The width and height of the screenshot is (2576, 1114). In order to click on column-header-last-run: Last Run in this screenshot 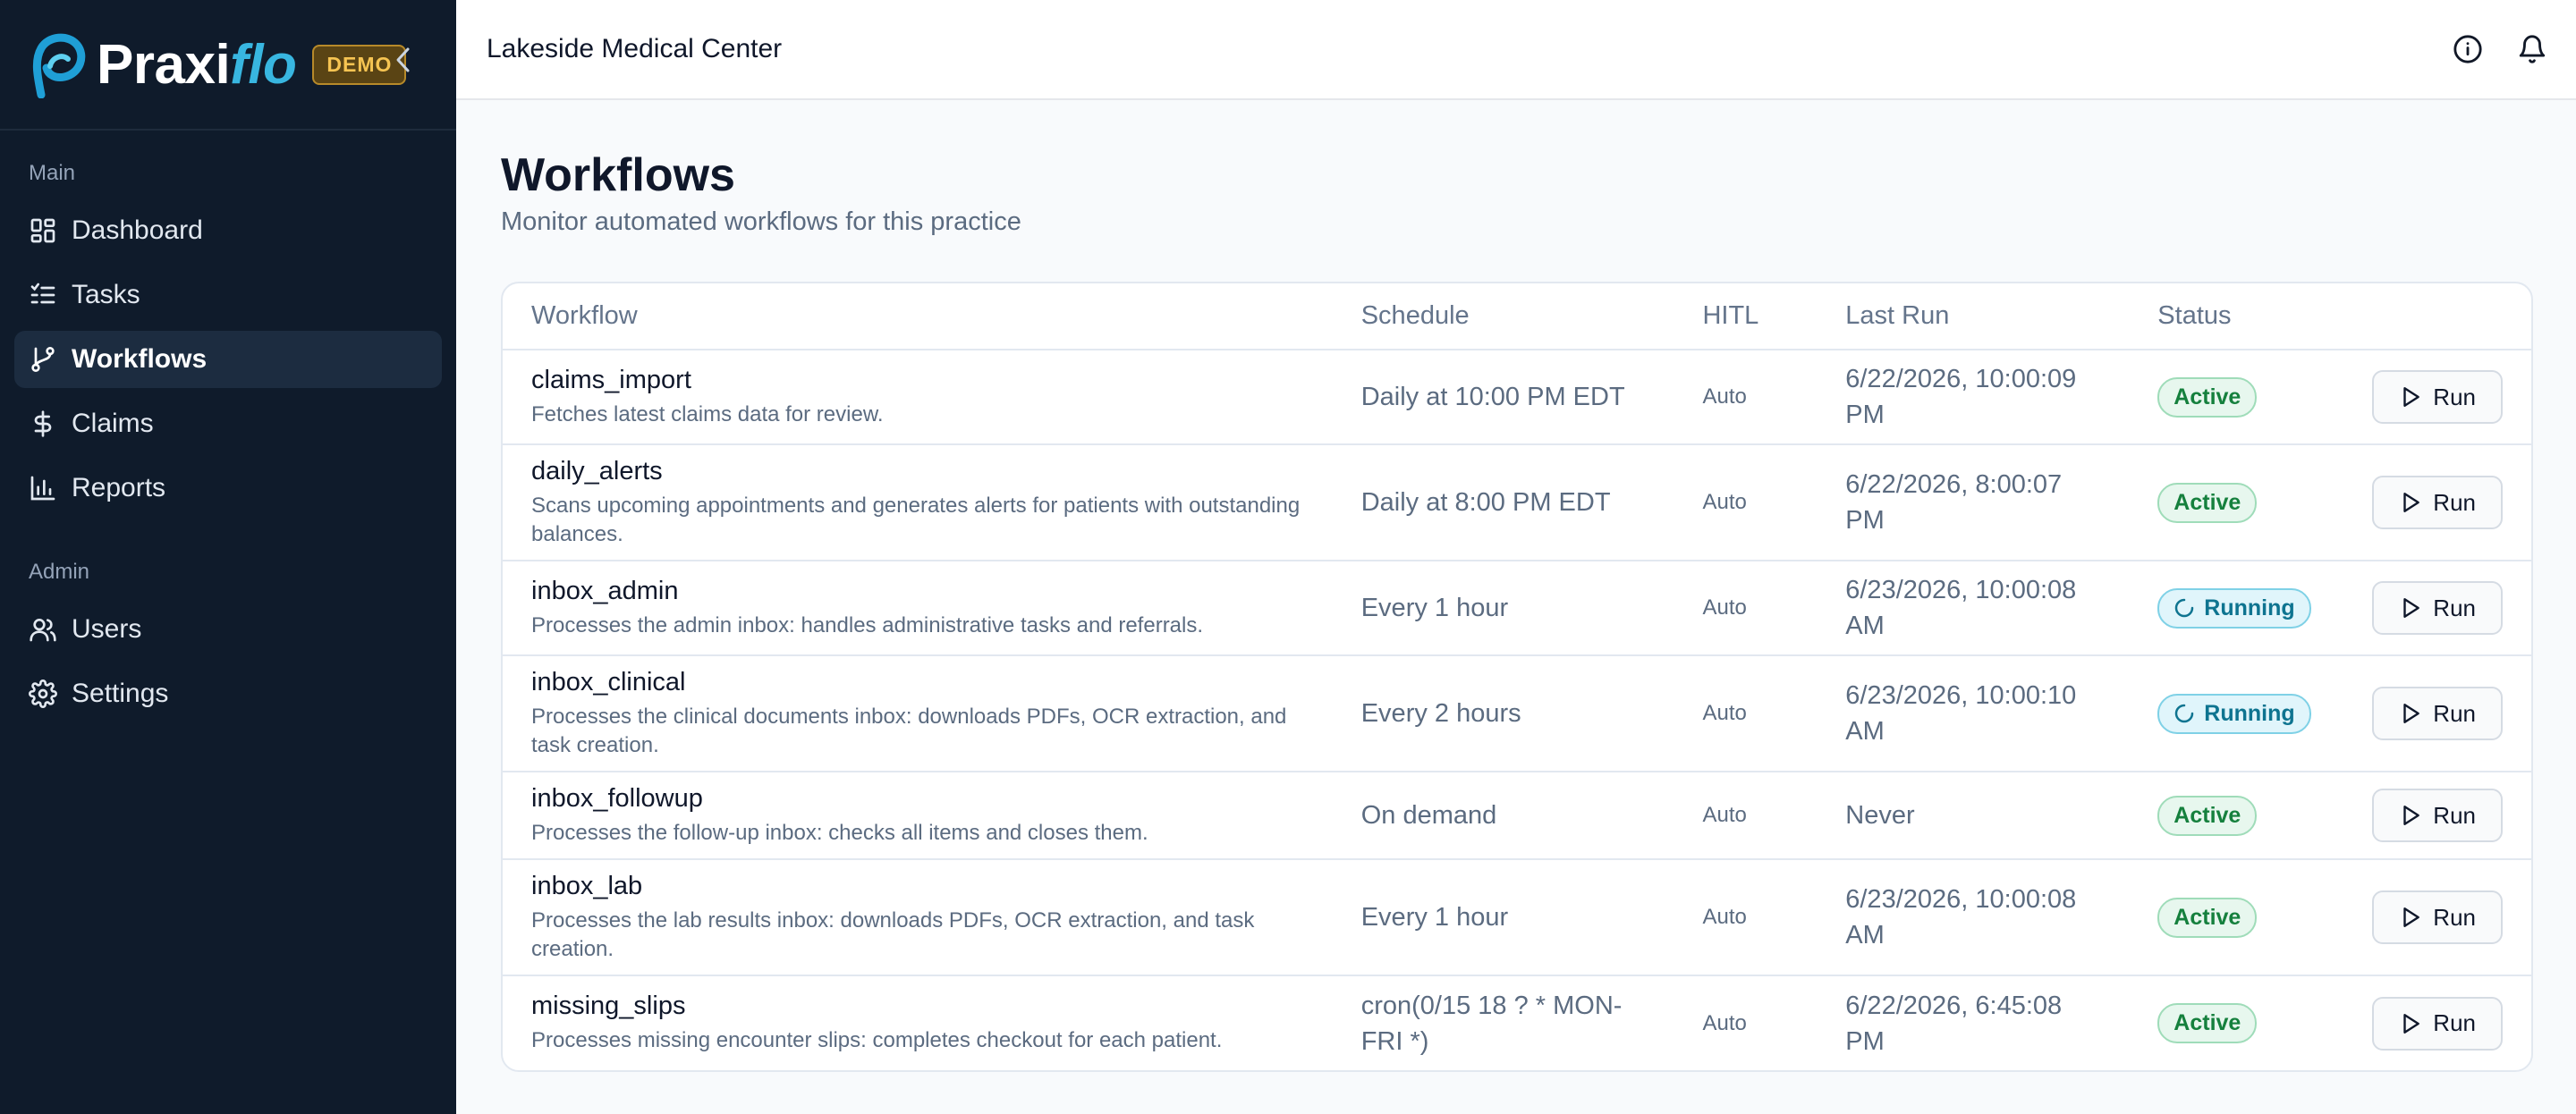, I will do `click(1973, 316)`.